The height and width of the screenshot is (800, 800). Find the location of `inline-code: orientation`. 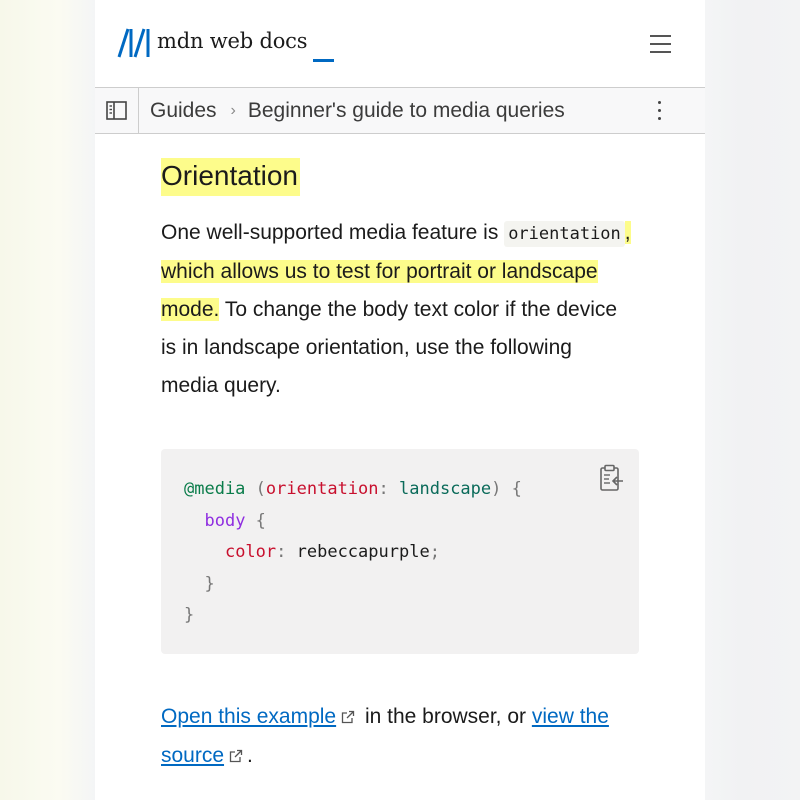

inline-code: orientation is located at coordinates (564, 234).